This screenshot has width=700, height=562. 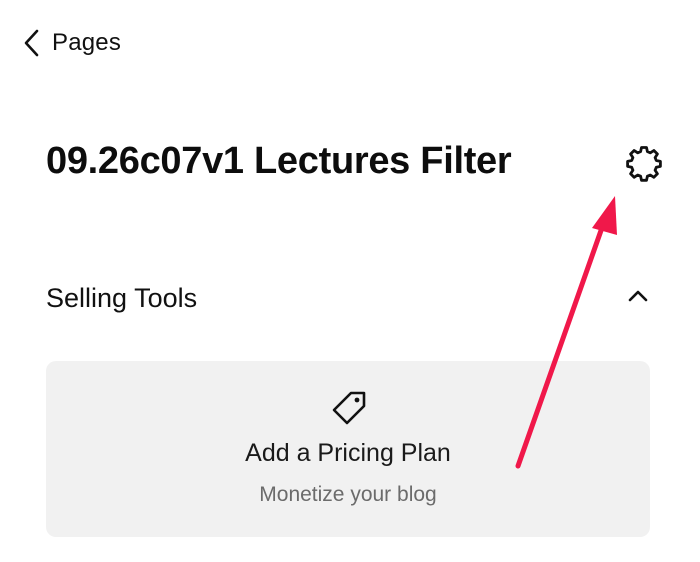 What do you see at coordinates (348, 453) in the screenshot?
I see `card-title: Add a Pricing Plan` at bounding box center [348, 453].